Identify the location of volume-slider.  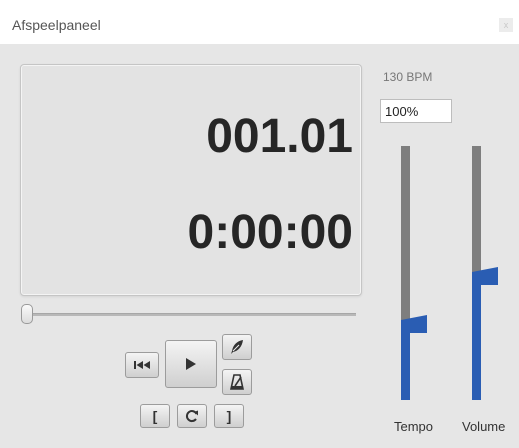
(488, 273).